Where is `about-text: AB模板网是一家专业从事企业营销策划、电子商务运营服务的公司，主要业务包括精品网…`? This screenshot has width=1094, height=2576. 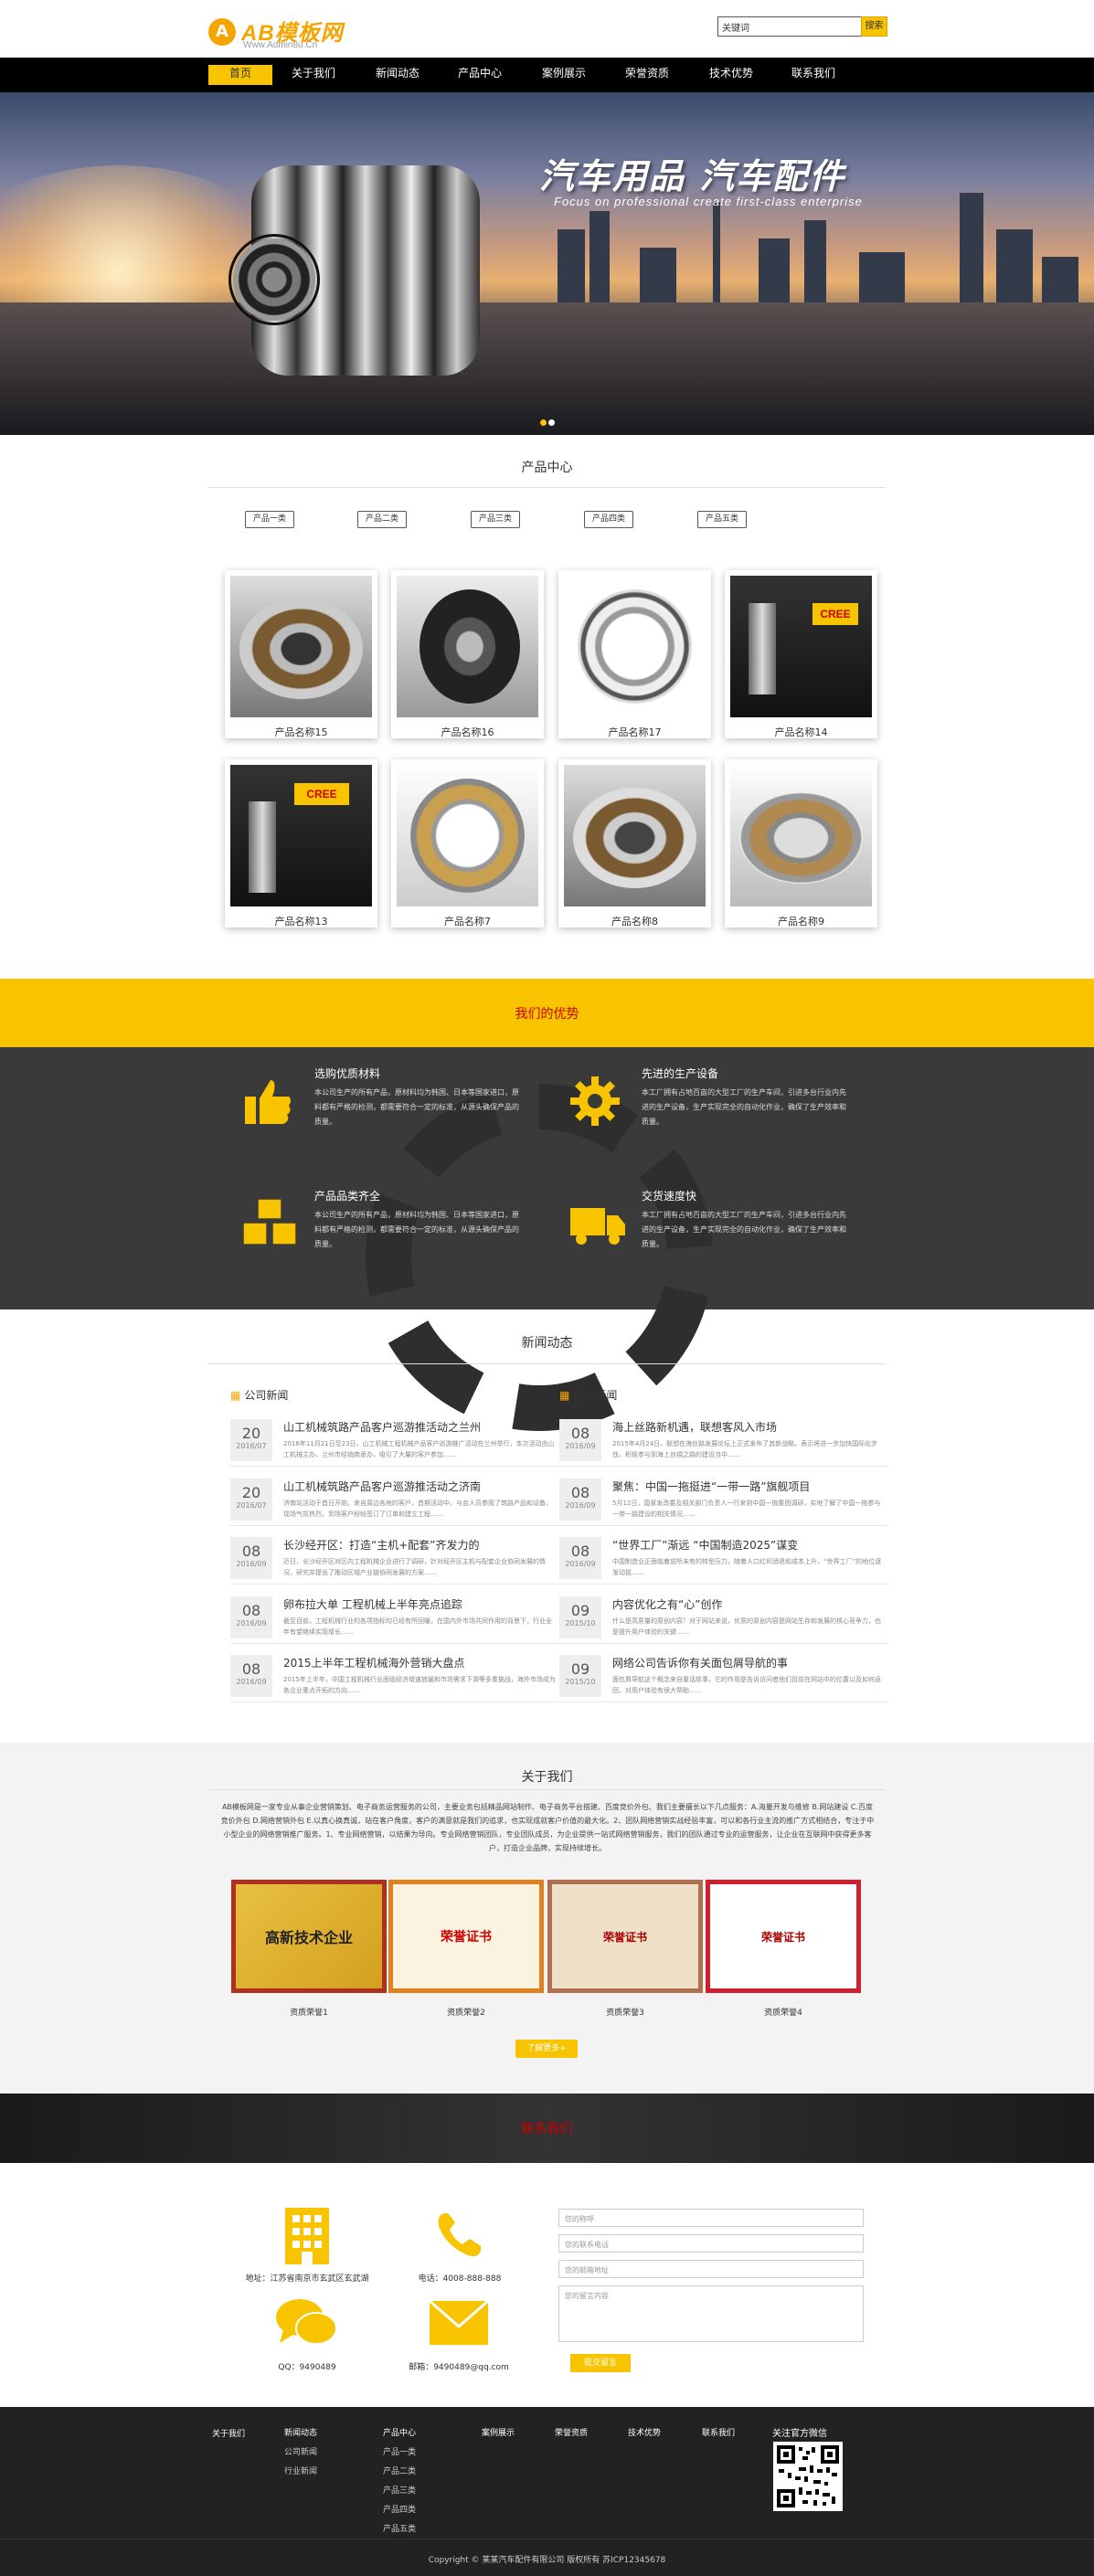 about-text: AB模板网是一家专业从事企业营销策划、电子商务运营服务的公司，主要业务包括精品网… is located at coordinates (547, 1827).